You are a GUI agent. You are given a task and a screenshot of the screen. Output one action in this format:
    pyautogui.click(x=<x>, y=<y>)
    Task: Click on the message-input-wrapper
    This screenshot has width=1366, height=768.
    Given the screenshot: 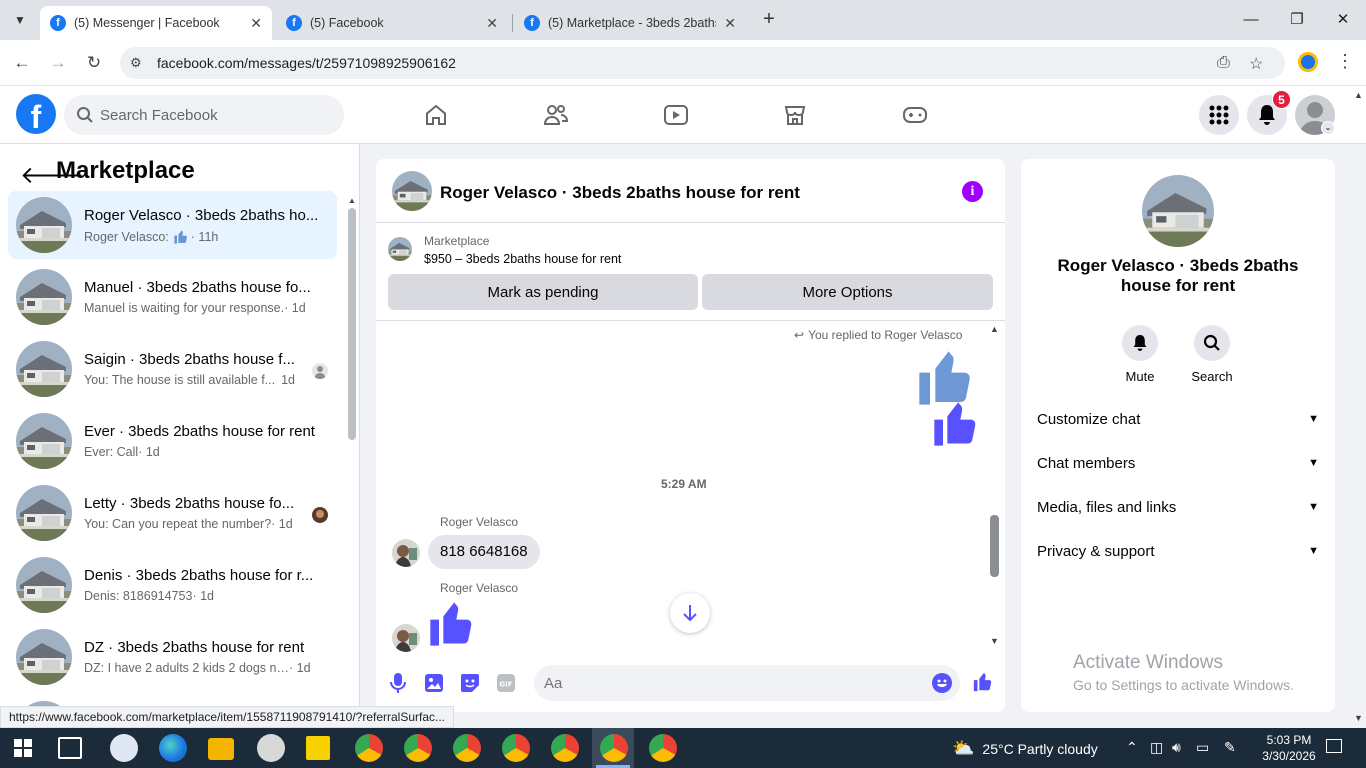 What is the action you would take?
    pyautogui.click(x=747, y=683)
    